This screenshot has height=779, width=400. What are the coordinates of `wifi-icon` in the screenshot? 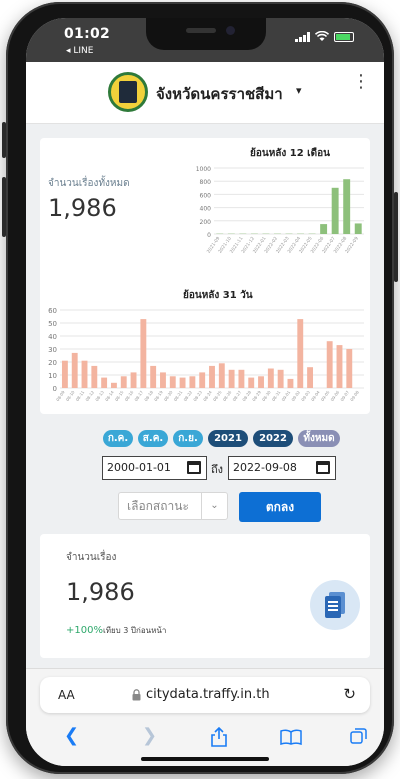 It's located at (322, 36).